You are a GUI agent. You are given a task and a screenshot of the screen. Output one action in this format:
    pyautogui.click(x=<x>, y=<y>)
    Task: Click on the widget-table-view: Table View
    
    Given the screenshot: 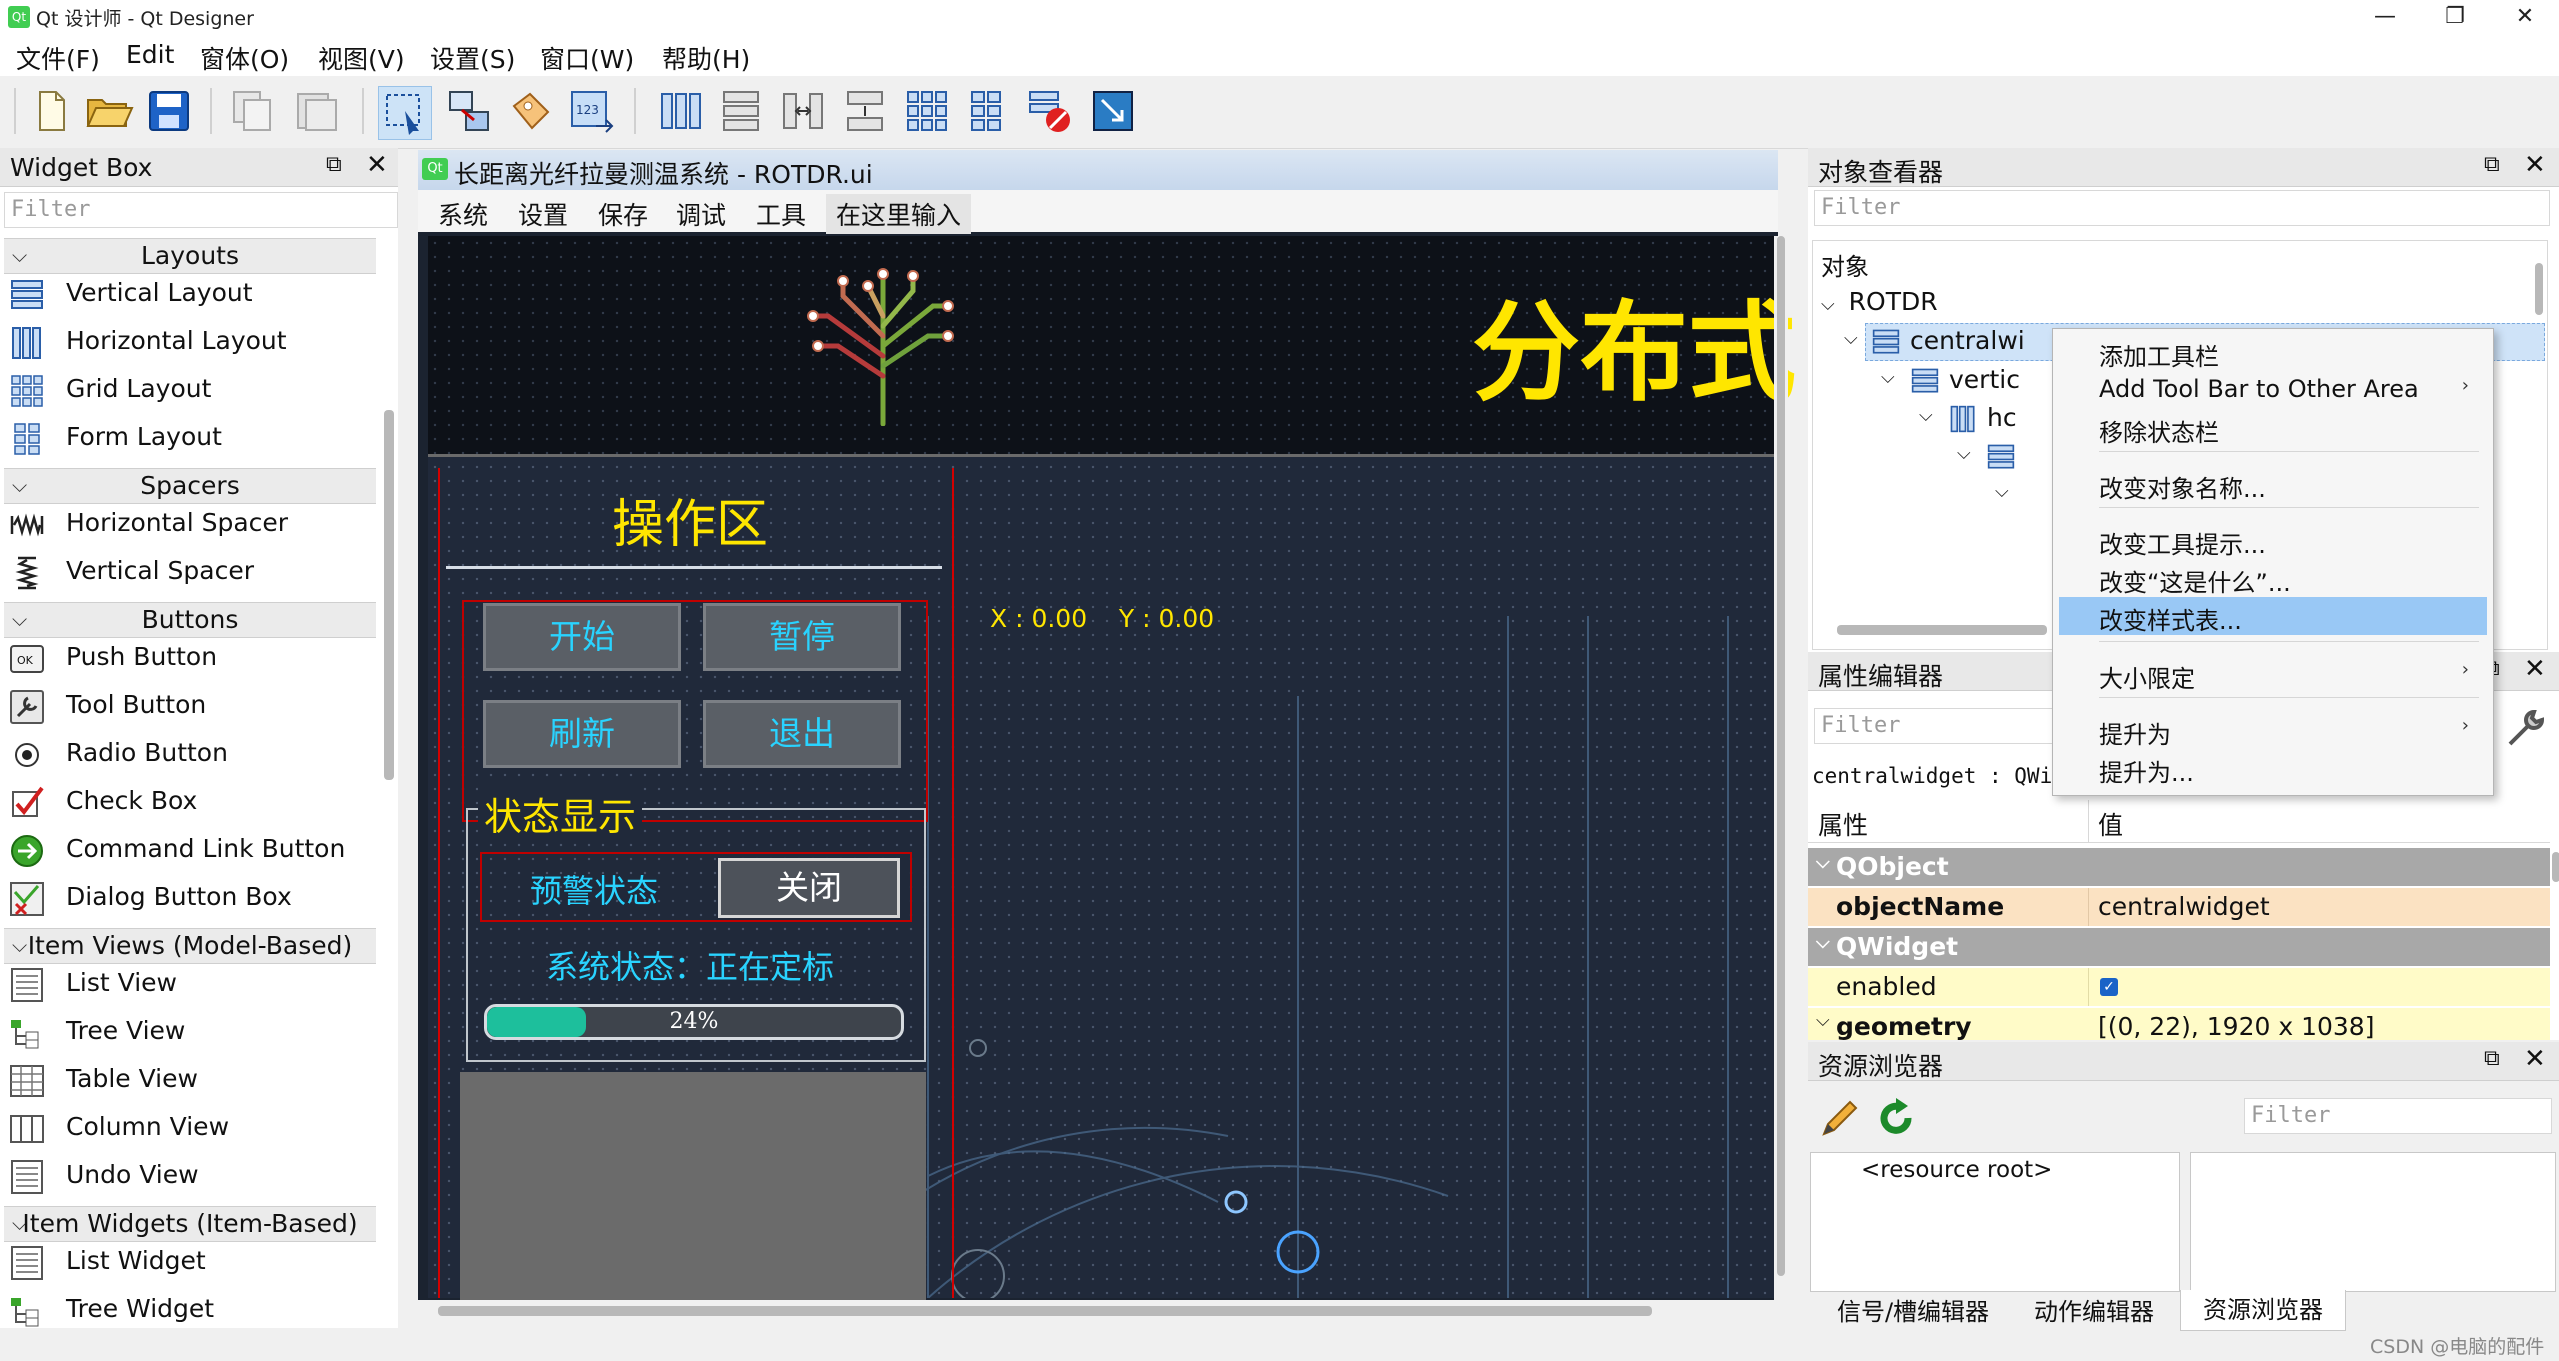 What is the action you would take?
    pyautogui.click(x=195, y=1080)
    